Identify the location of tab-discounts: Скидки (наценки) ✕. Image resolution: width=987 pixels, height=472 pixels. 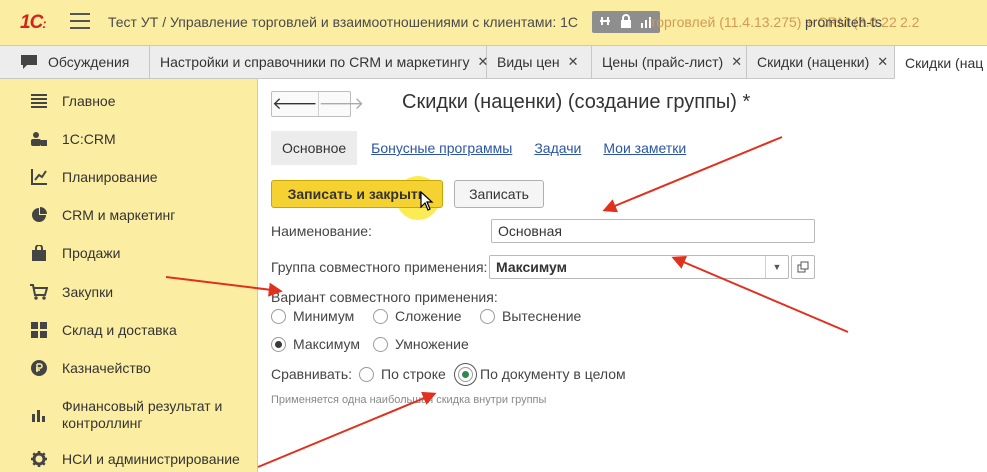
(821, 62).